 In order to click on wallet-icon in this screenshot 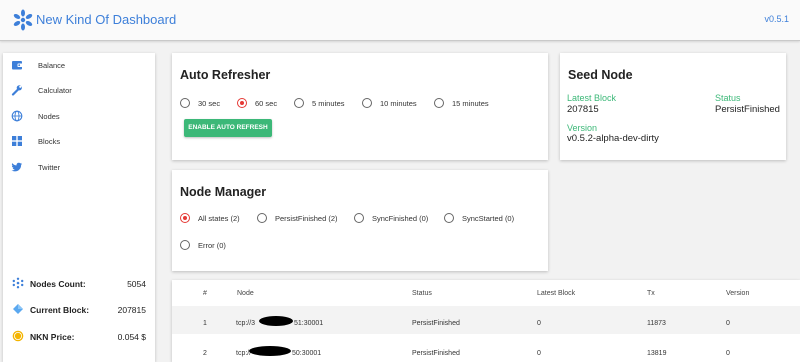, I will do `click(17, 65)`.